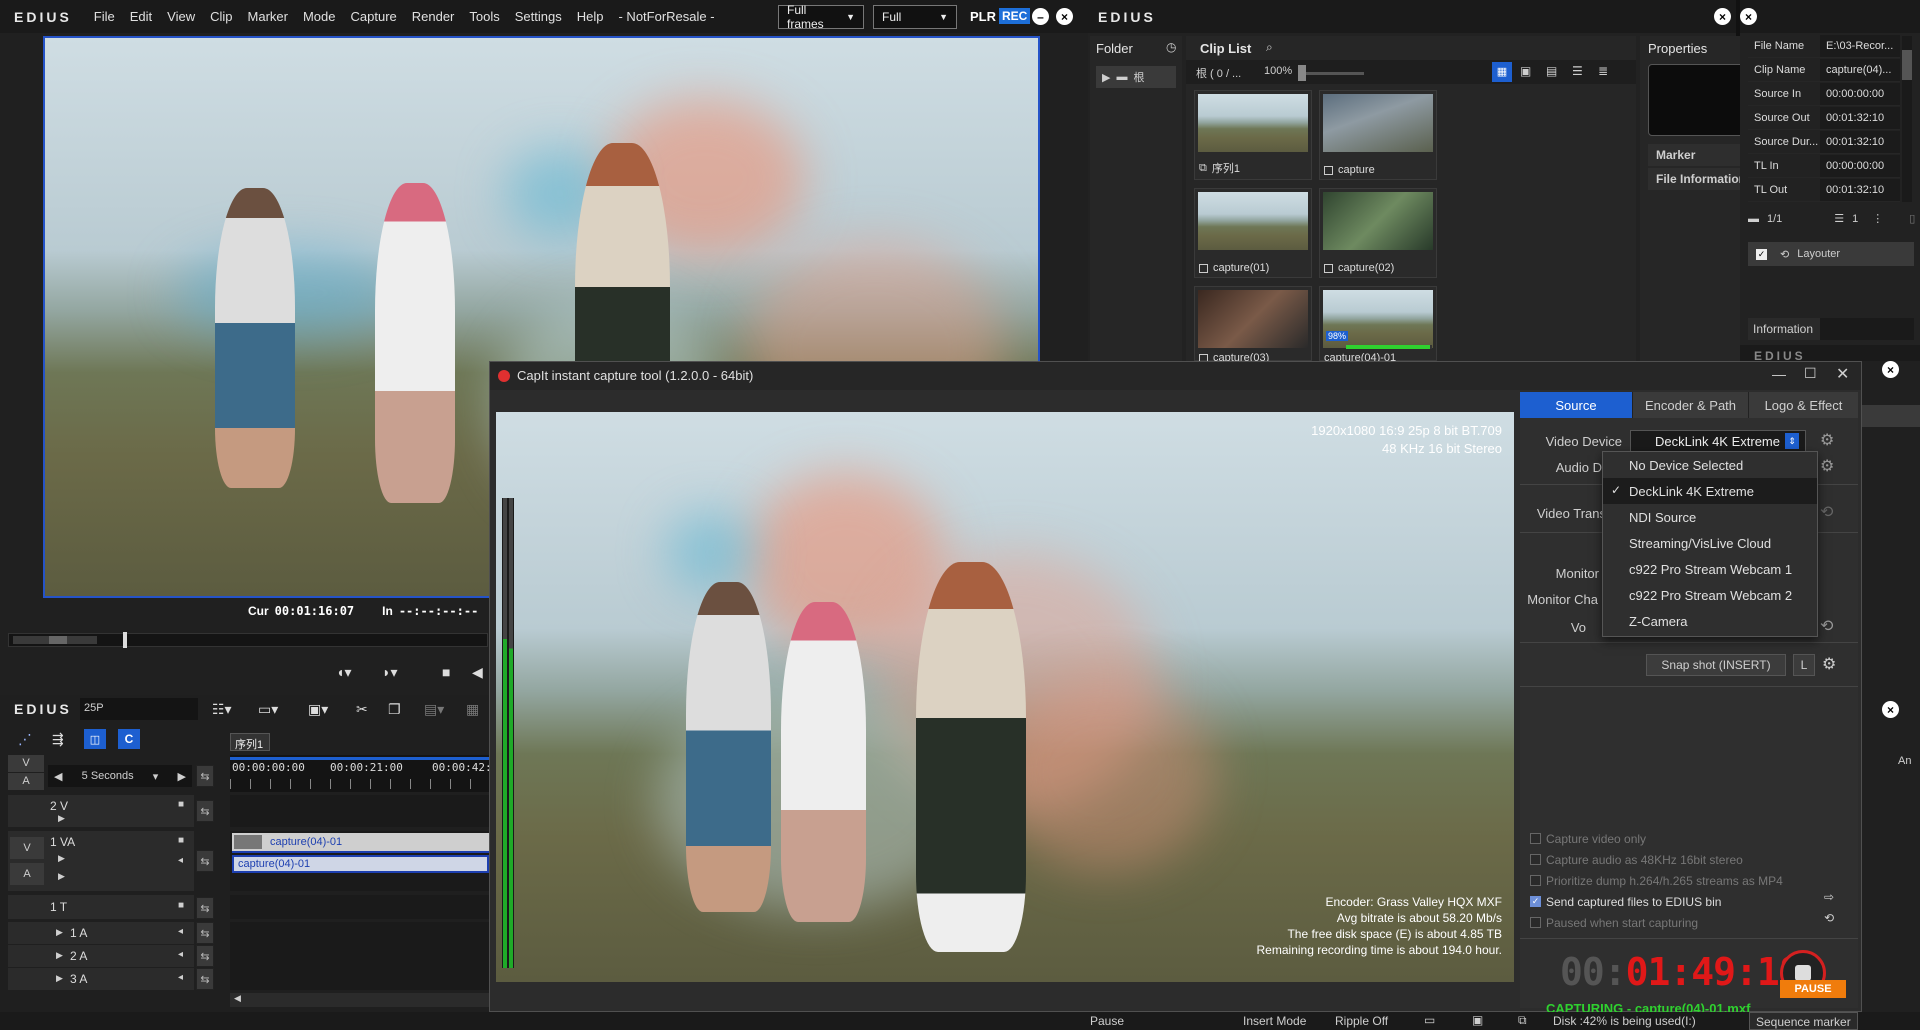 Image resolution: width=1920 pixels, height=1030 pixels. I want to click on view-grid-icon: ▦, so click(1502, 72).